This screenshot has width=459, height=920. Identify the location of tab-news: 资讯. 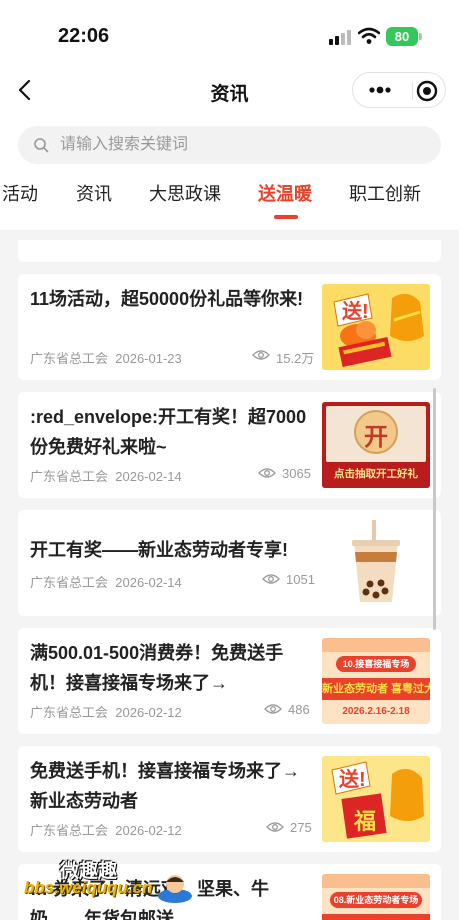
(94, 193).